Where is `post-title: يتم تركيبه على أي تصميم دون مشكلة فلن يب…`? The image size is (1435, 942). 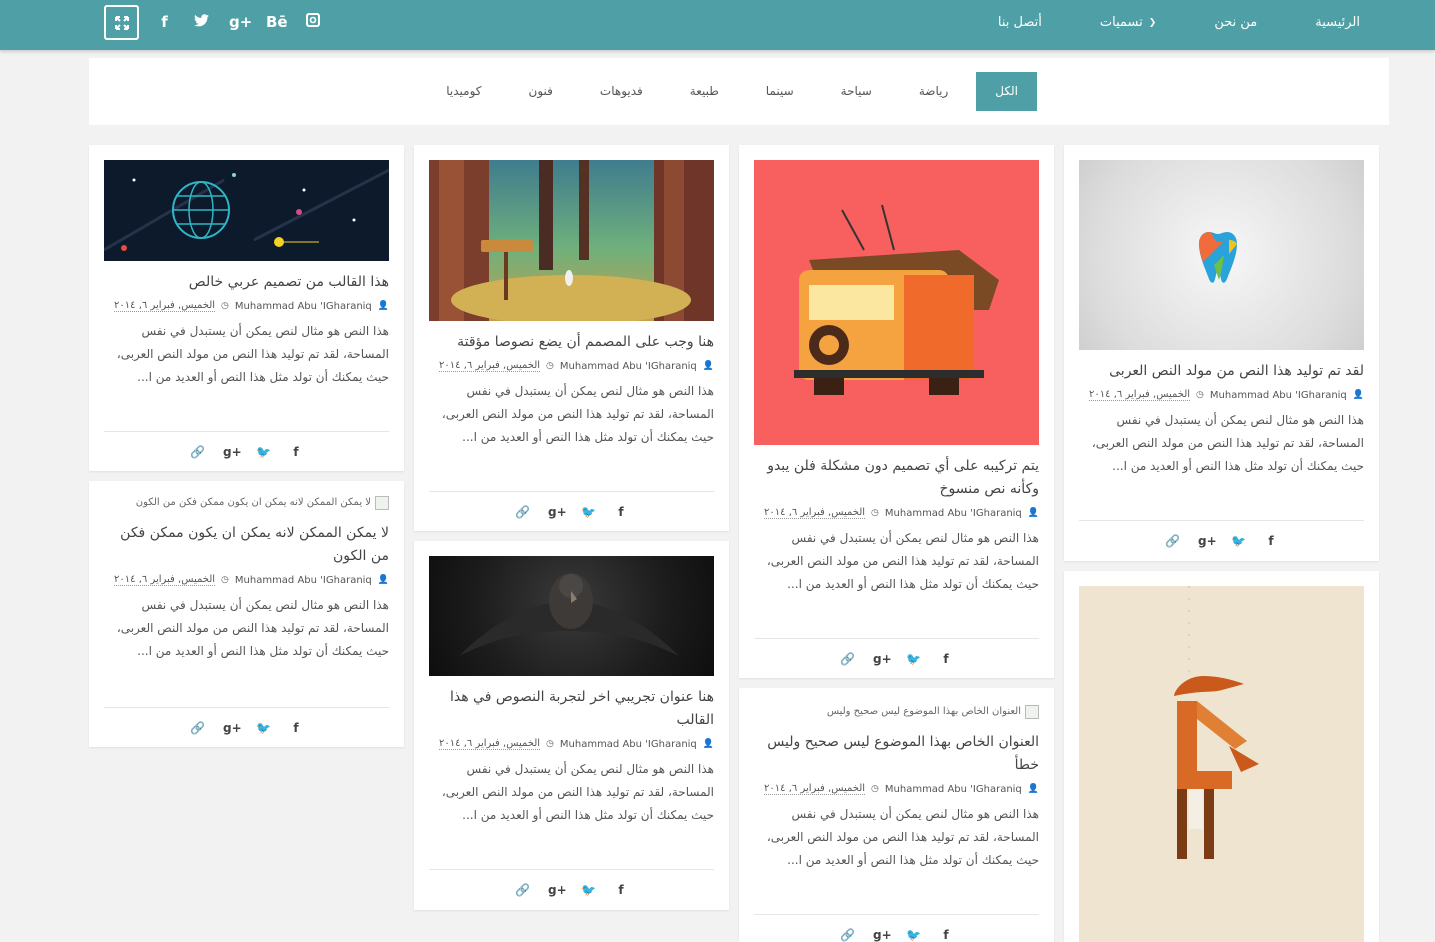 post-title: يتم تركيبه على أي تصميم دون مشكلة فلن يب… is located at coordinates (896, 478).